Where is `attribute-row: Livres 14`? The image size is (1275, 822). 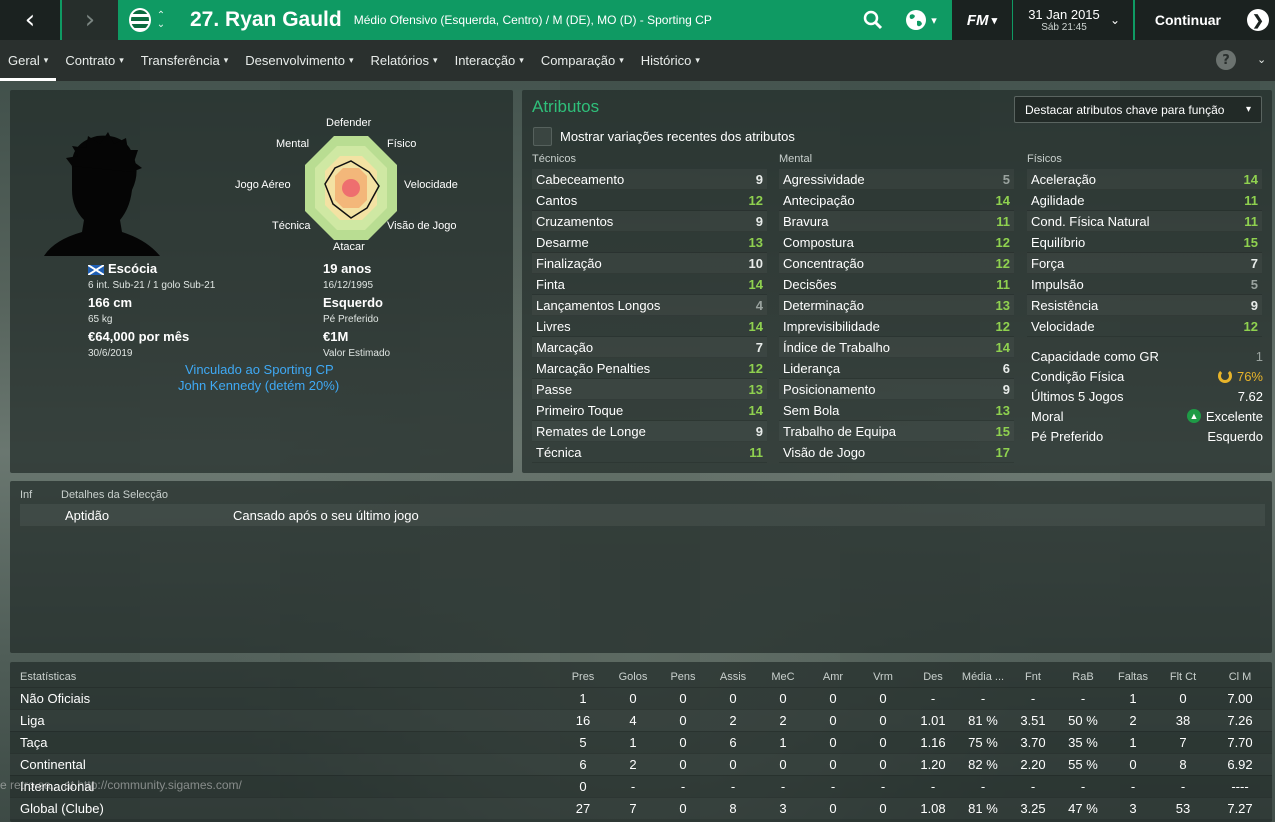 attribute-row: Livres 14 is located at coordinates (649, 326).